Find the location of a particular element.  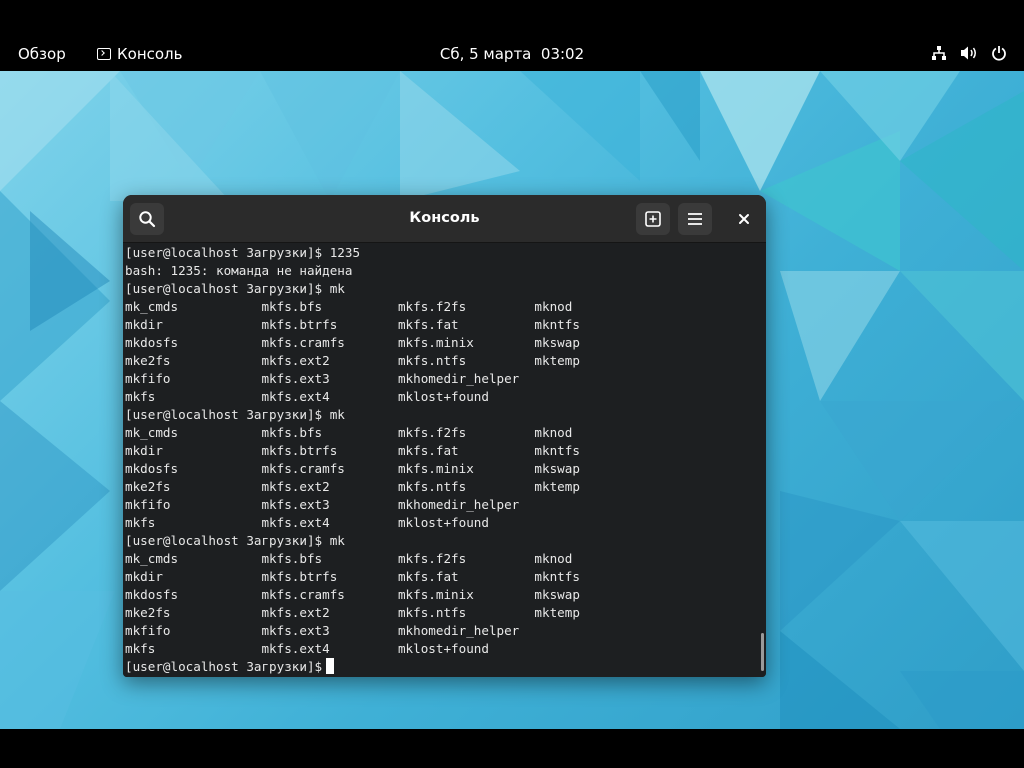

search-button is located at coordinates (147, 219).